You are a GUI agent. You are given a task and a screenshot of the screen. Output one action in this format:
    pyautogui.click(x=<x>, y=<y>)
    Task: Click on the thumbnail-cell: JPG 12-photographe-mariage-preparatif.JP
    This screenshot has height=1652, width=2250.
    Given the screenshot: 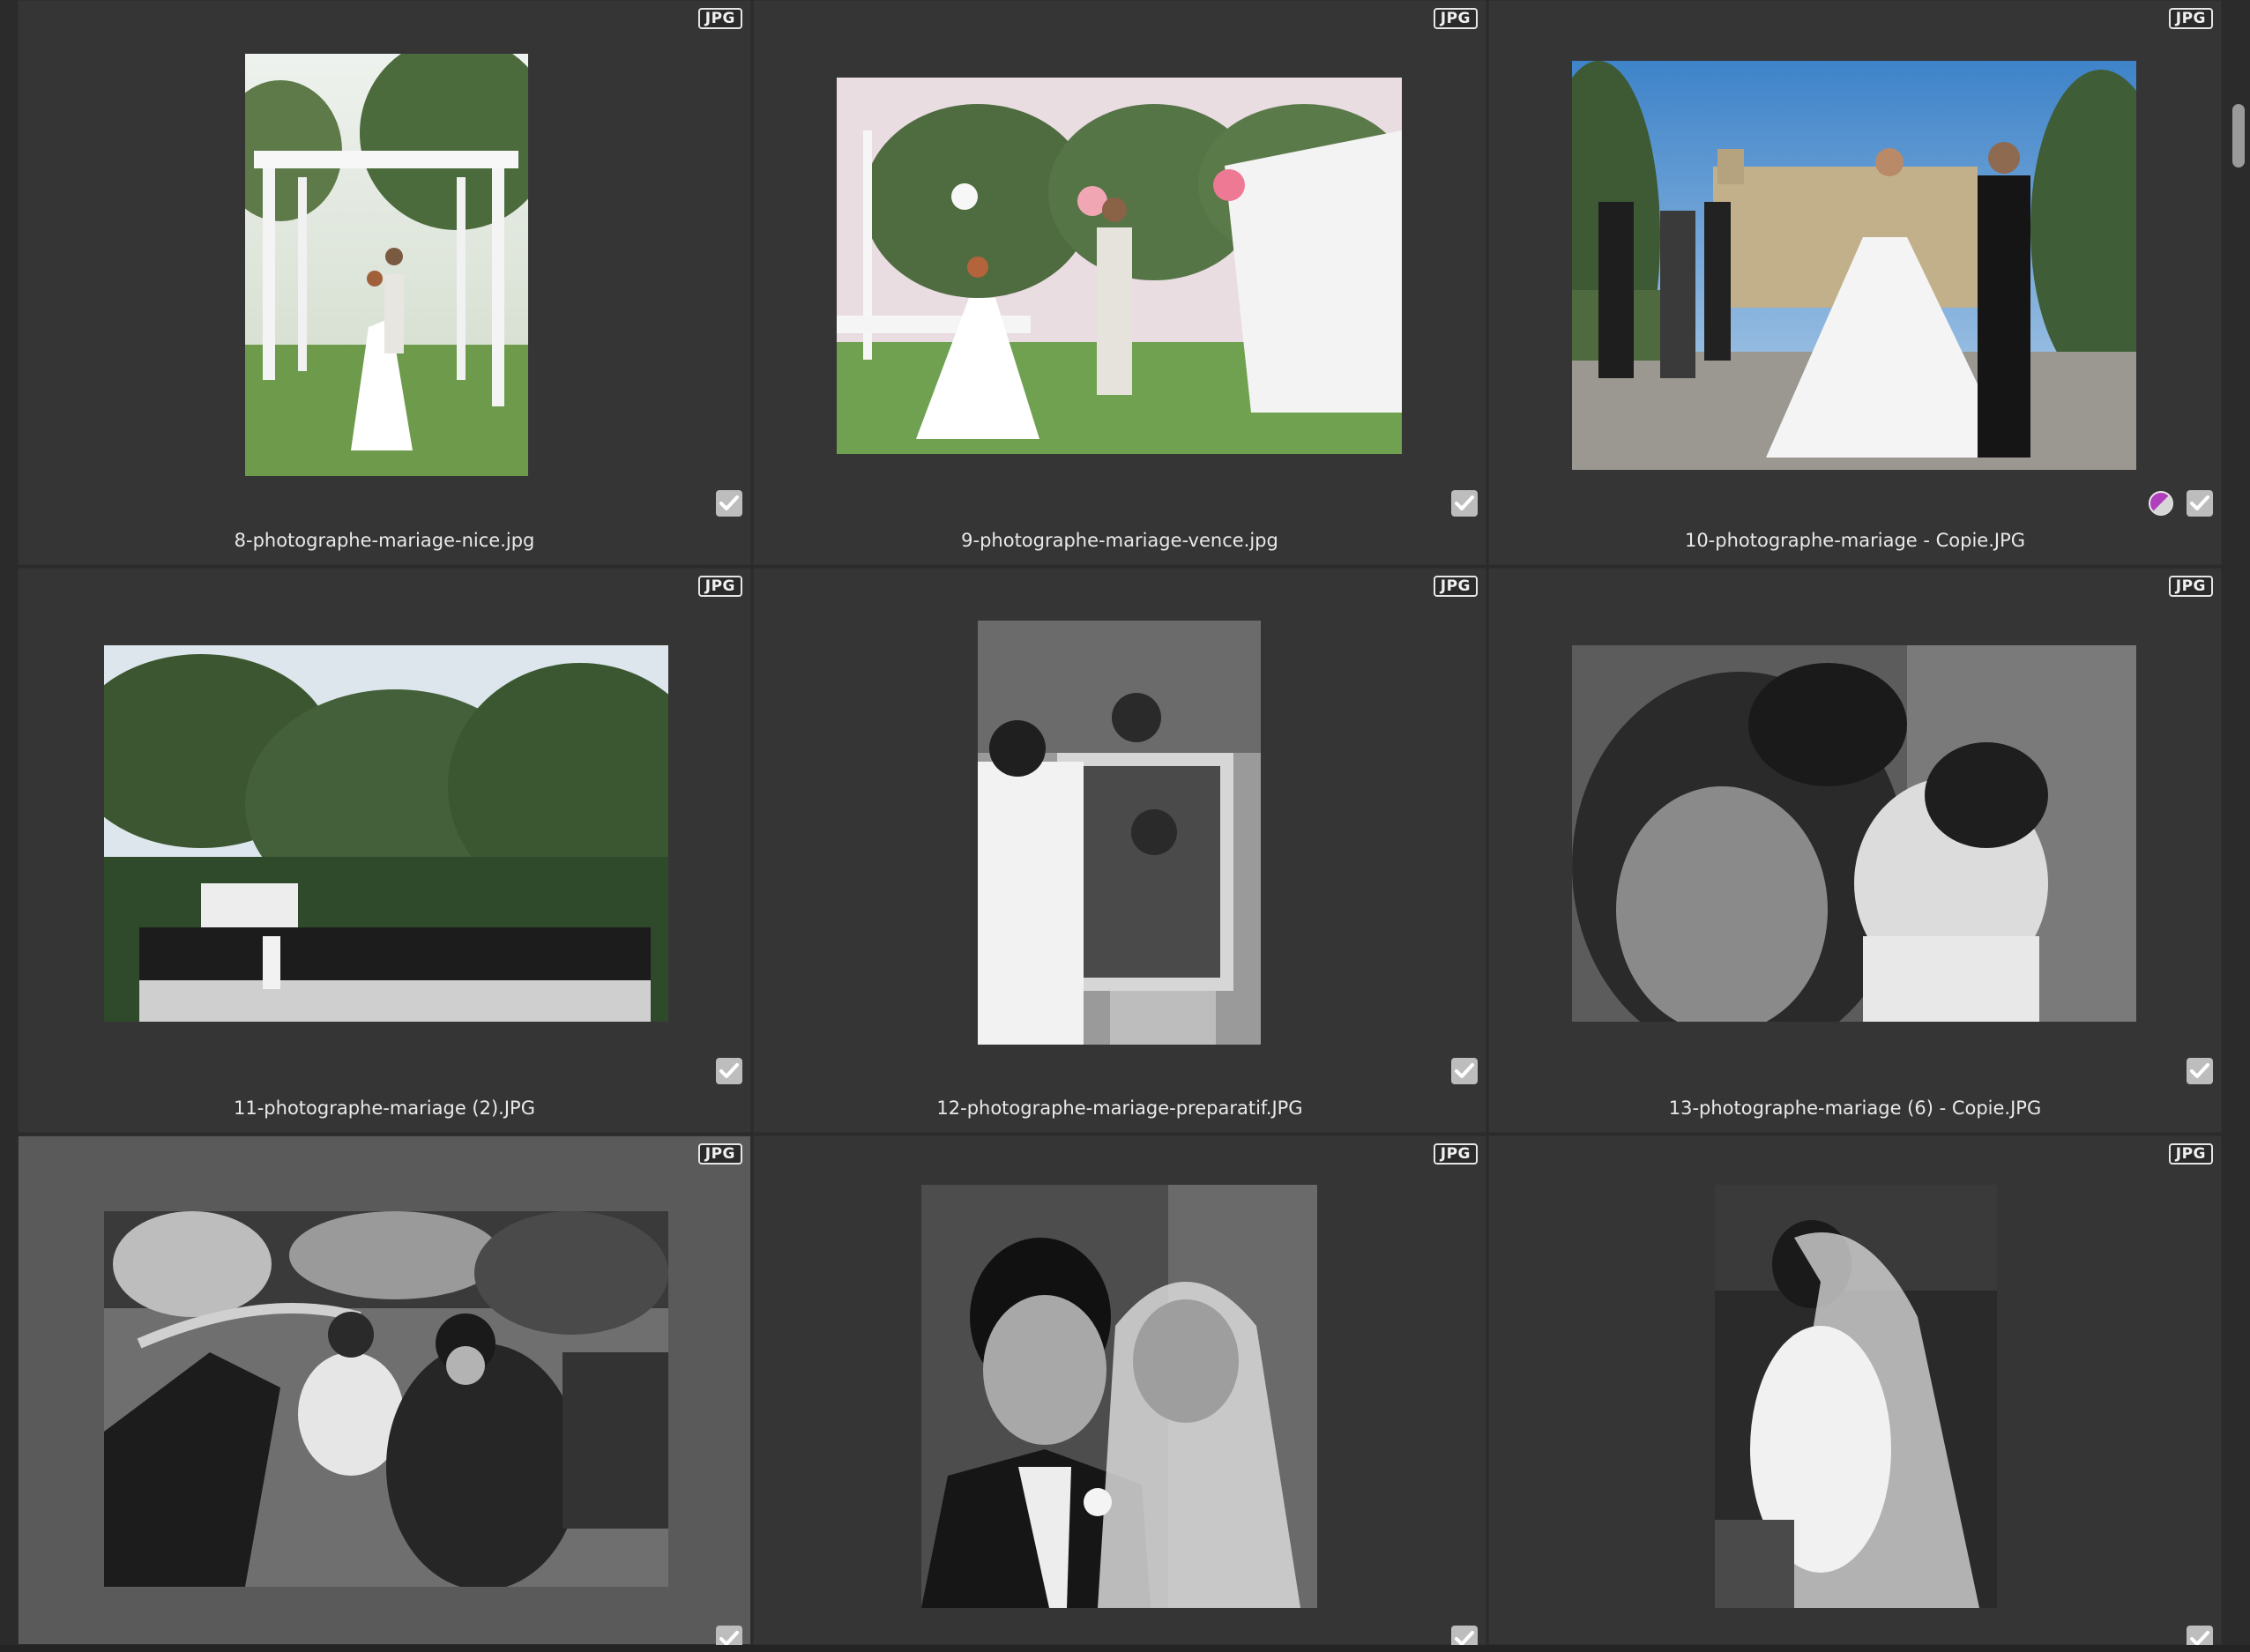 What is the action you would take?
    pyautogui.click(x=1119, y=850)
    